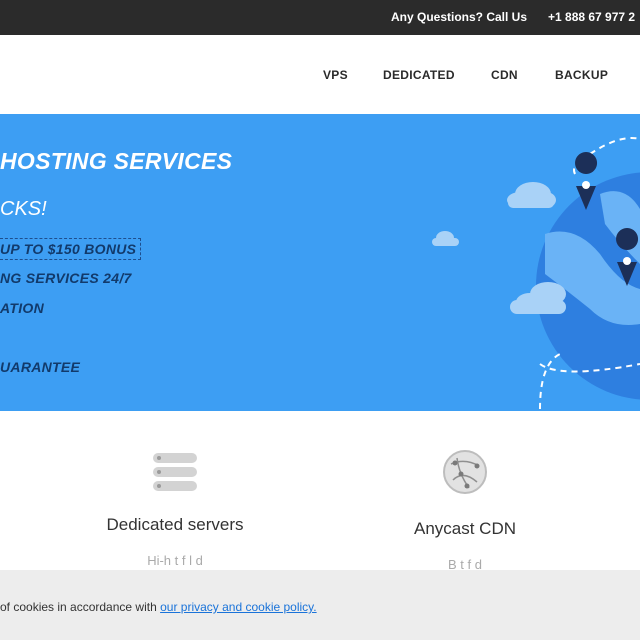  Describe the element at coordinates (175, 472) in the screenshot. I see `server-stack-icon` at that location.